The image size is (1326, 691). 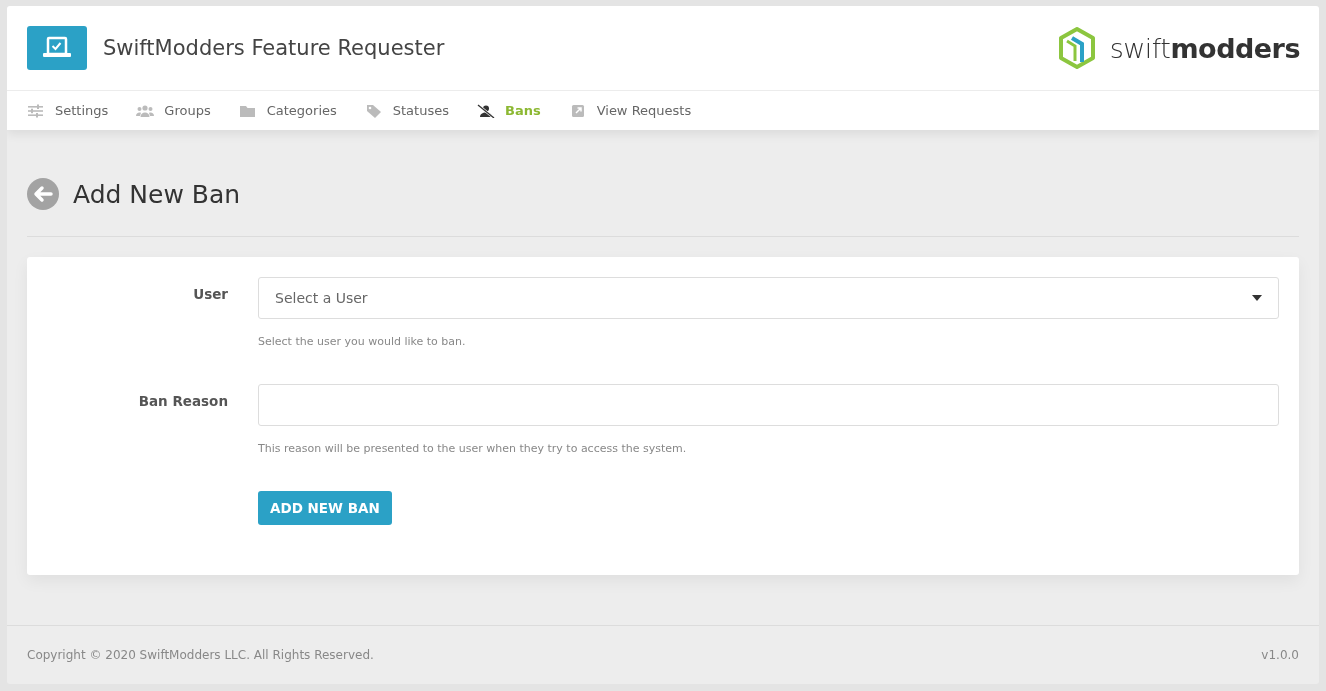 I want to click on nav-tab: Categories, so click(x=287, y=110).